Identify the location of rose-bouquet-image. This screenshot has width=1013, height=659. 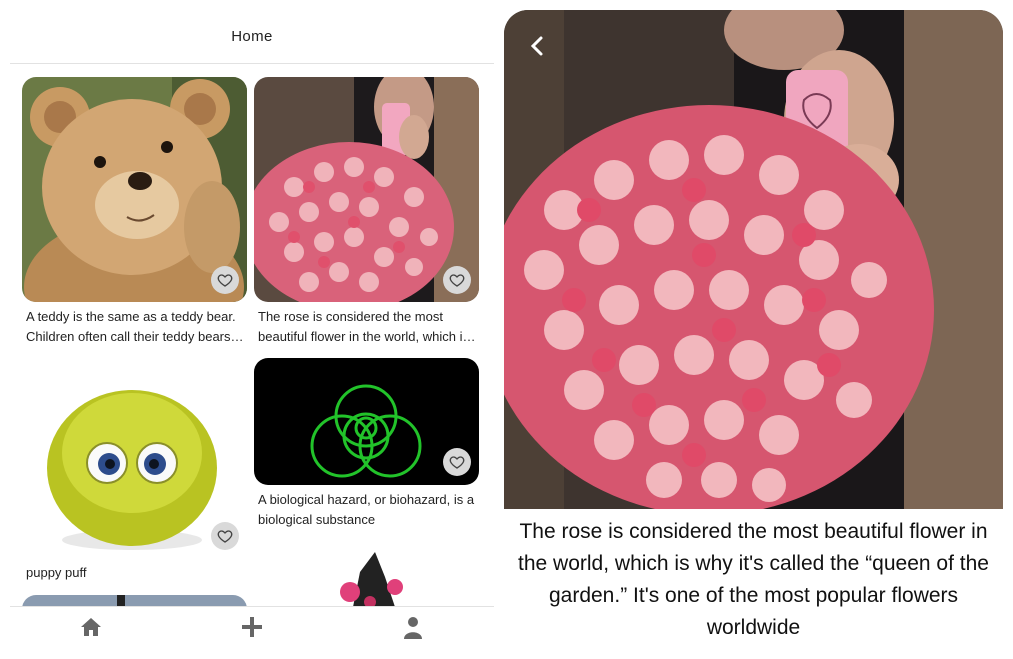
(366, 189).